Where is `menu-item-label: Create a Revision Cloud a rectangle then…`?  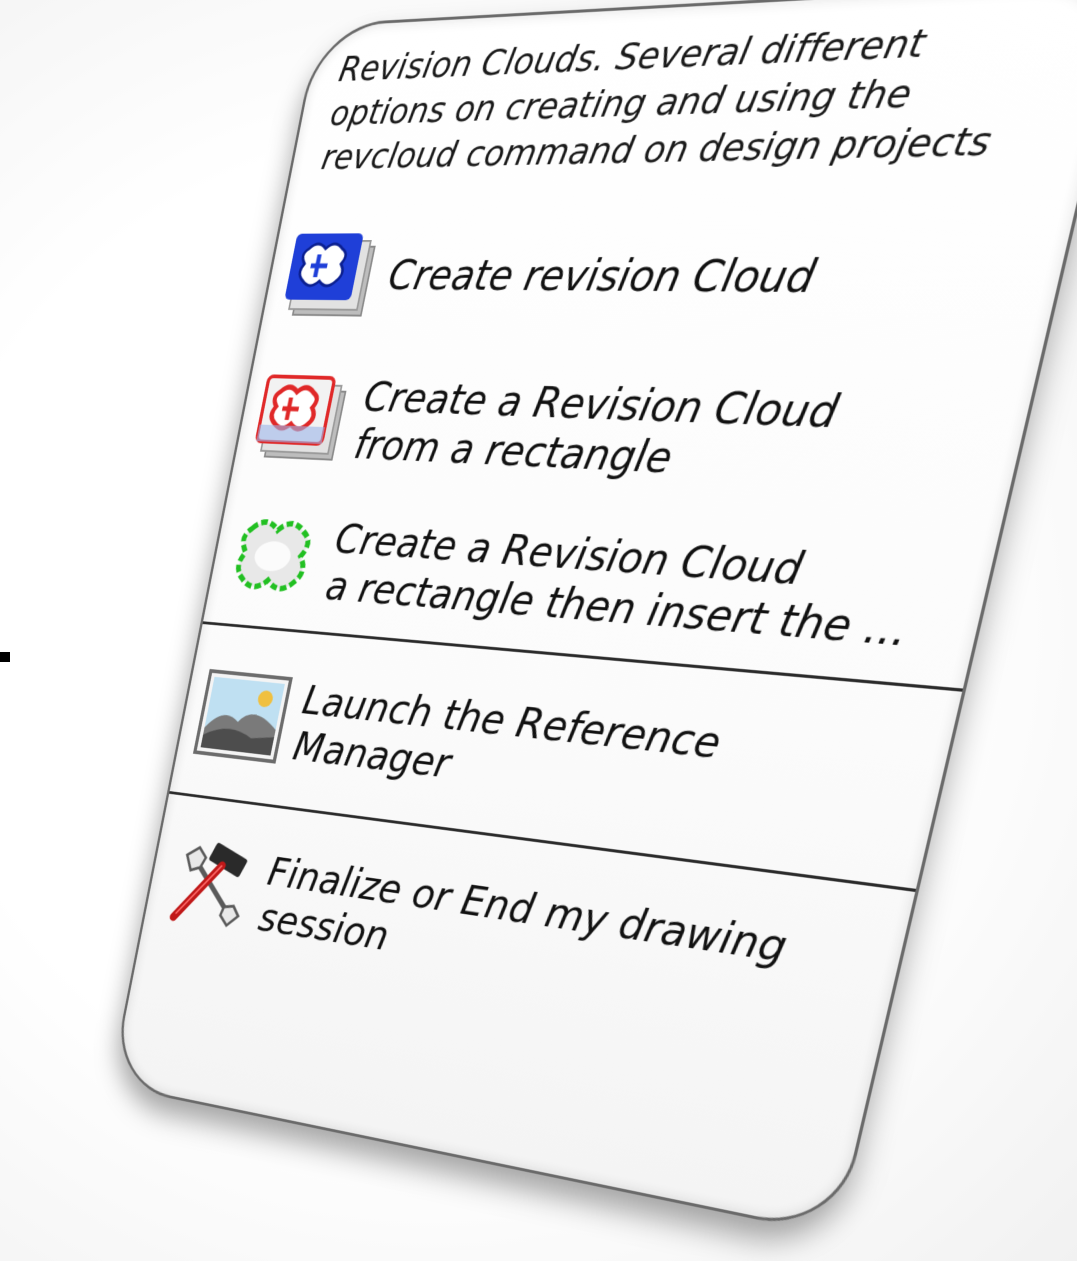 menu-item-label: Create a Revision Cloud a rectangle then… is located at coordinates (619, 586).